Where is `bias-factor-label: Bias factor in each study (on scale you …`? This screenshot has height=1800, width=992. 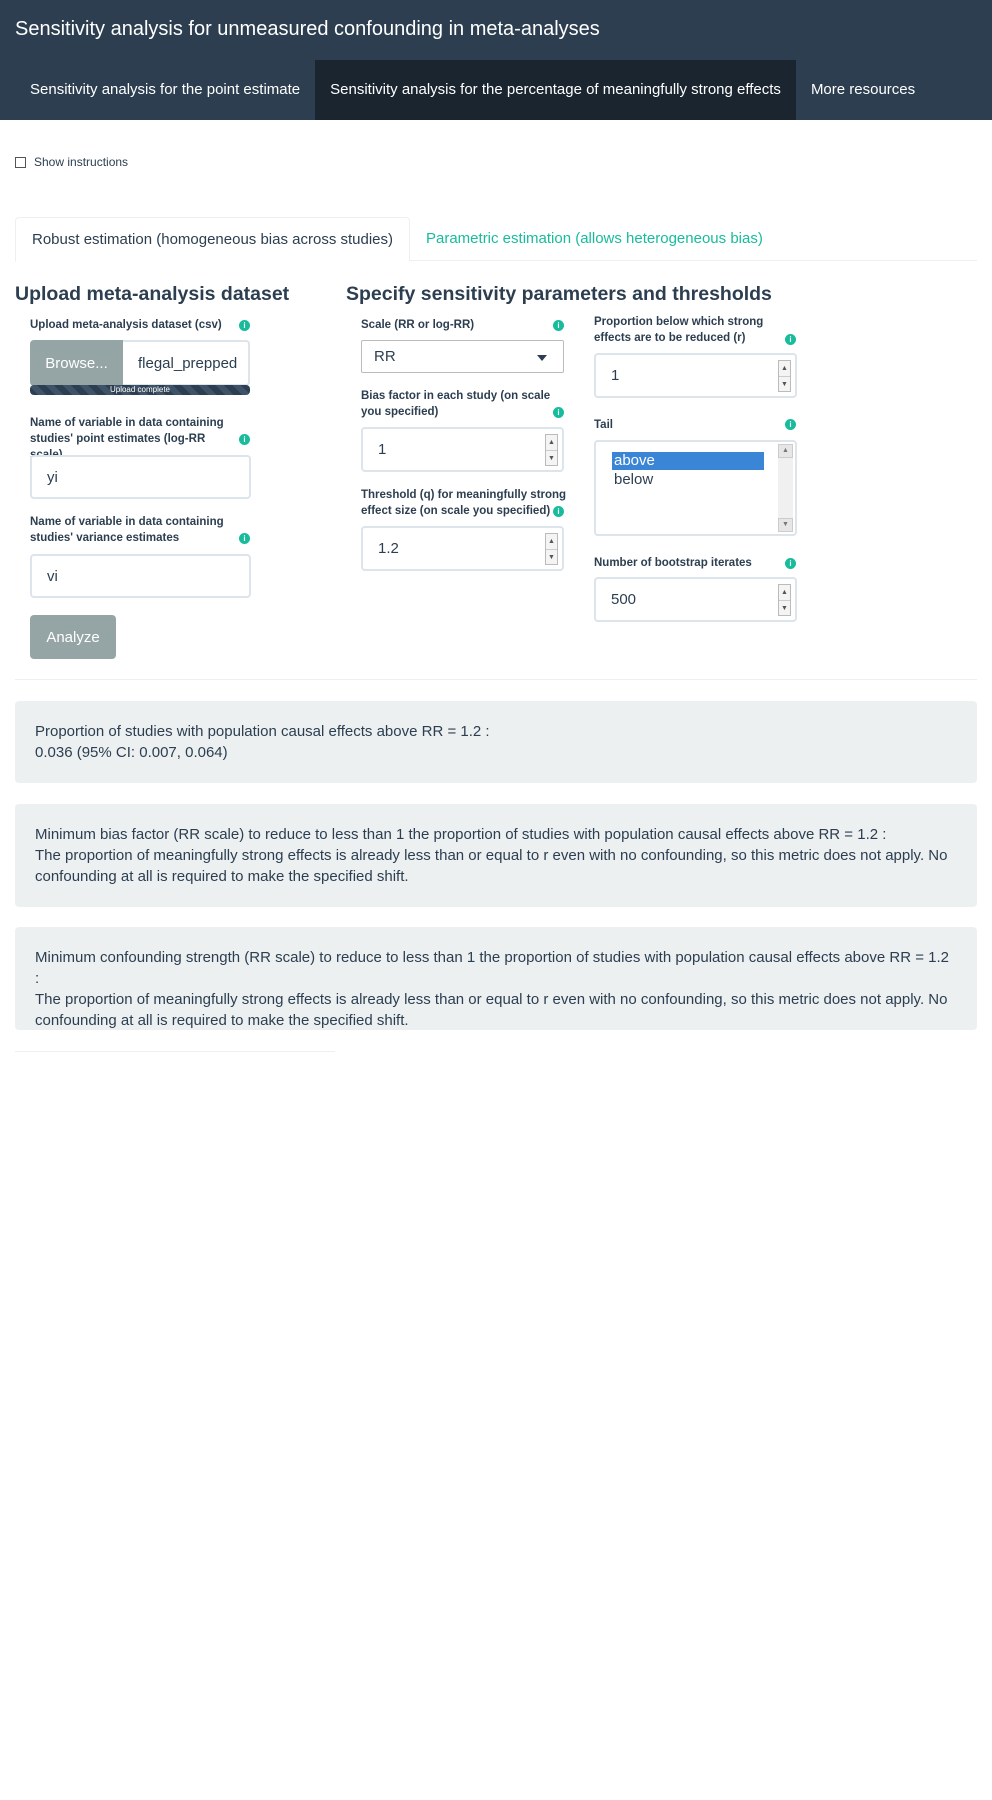 bias-factor-label: Bias factor in each study (on scale you … is located at coordinates (456, 404).